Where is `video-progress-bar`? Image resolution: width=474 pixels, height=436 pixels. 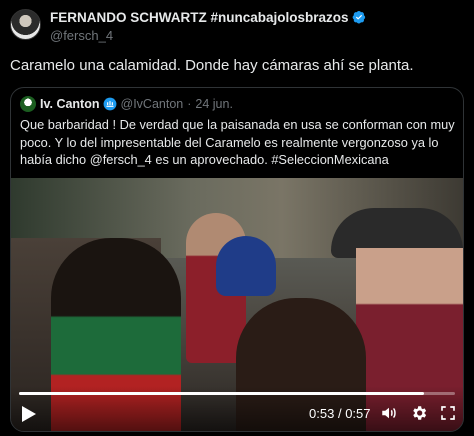
video-progress-bar is located at coordinates (237, 393).